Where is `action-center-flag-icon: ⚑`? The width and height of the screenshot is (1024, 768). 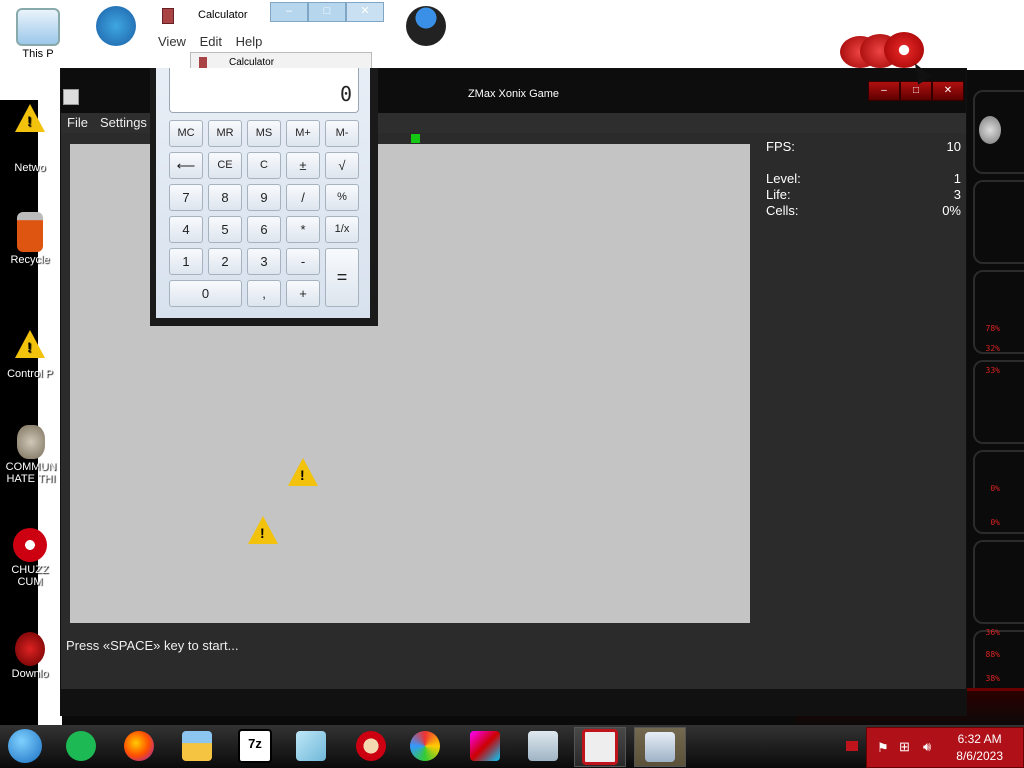 action-center-flag-icon: ⚑ is located at coordinates (883, 748).